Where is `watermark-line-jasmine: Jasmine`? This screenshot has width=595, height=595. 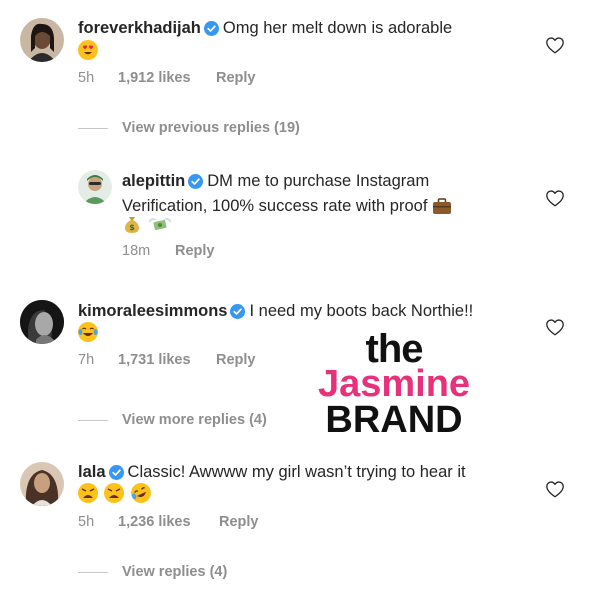
watermark-line-jasmine: Jasmine is located at coordinates (394, 384).